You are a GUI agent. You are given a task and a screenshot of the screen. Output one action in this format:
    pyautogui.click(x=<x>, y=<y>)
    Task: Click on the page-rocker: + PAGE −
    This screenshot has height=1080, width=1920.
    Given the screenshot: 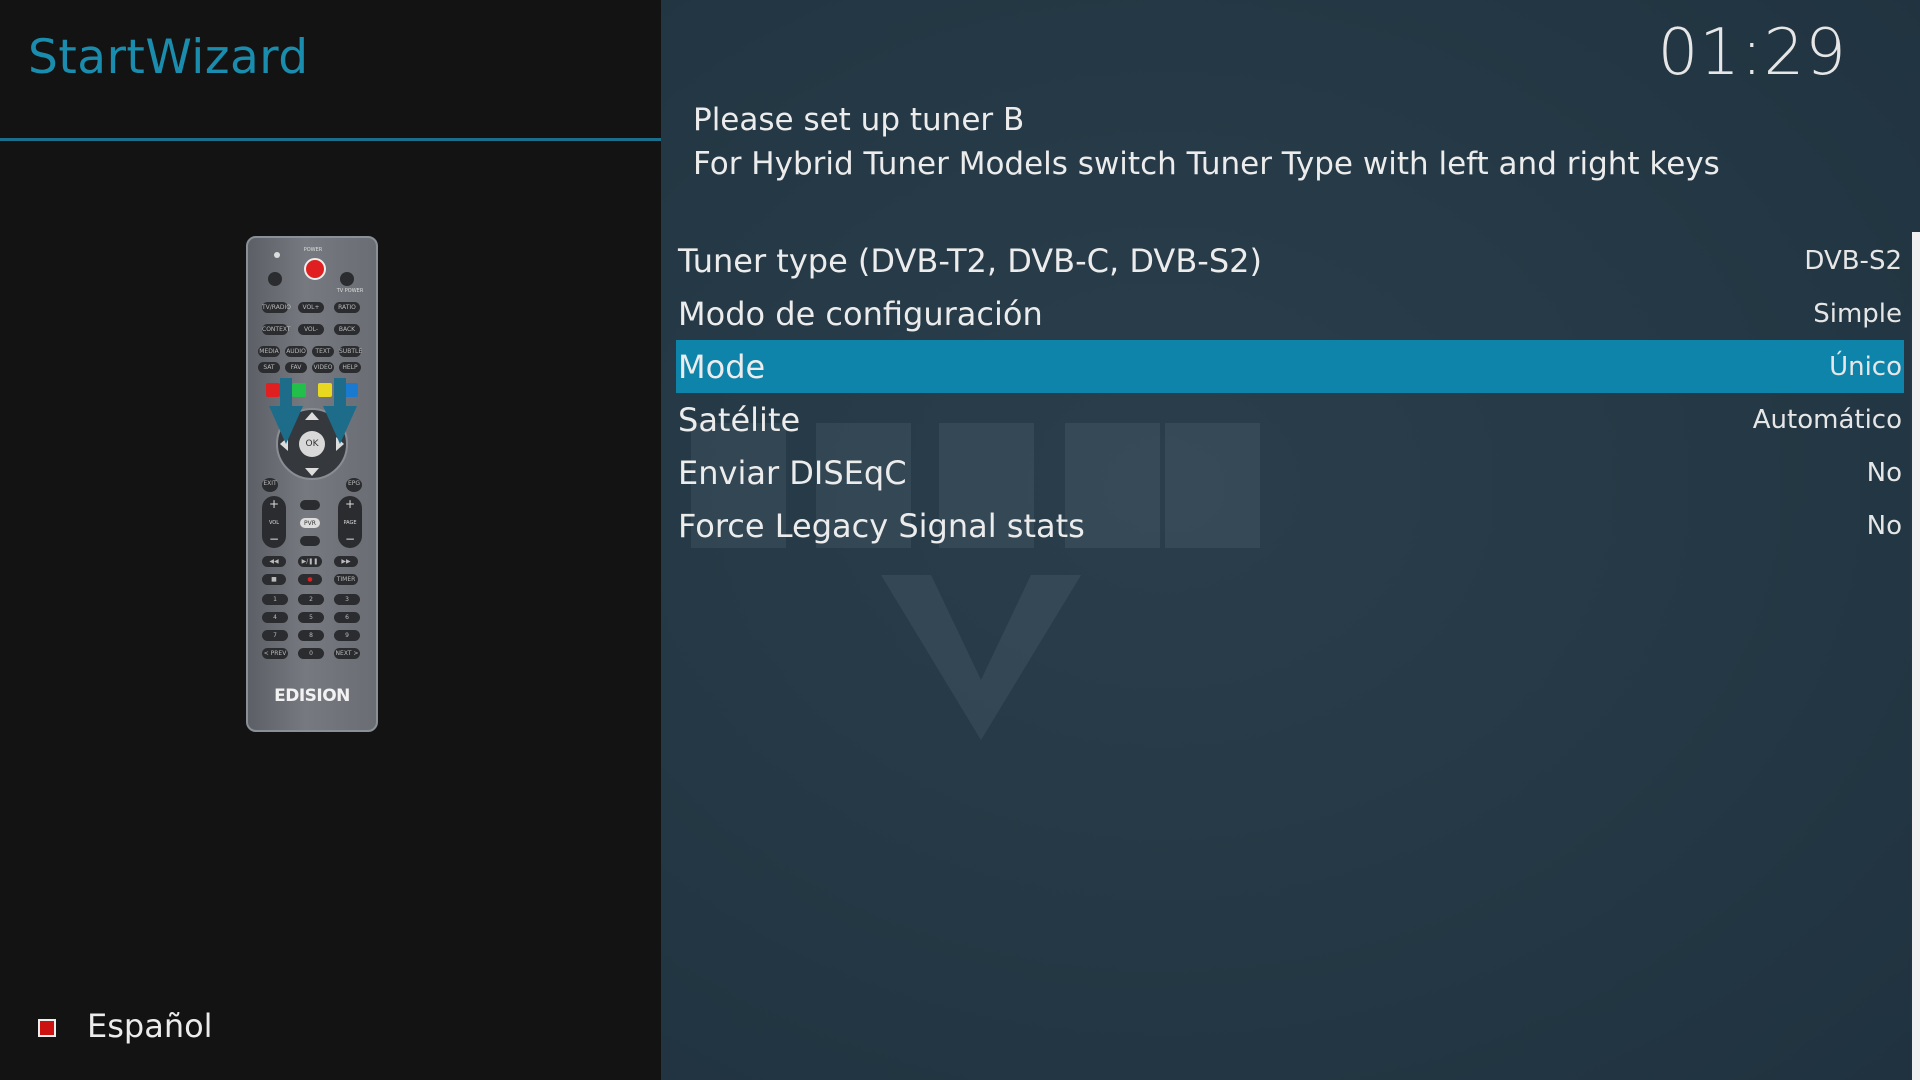 What is the action you would take?
    pyautogui.click(x=350, y=522)
    